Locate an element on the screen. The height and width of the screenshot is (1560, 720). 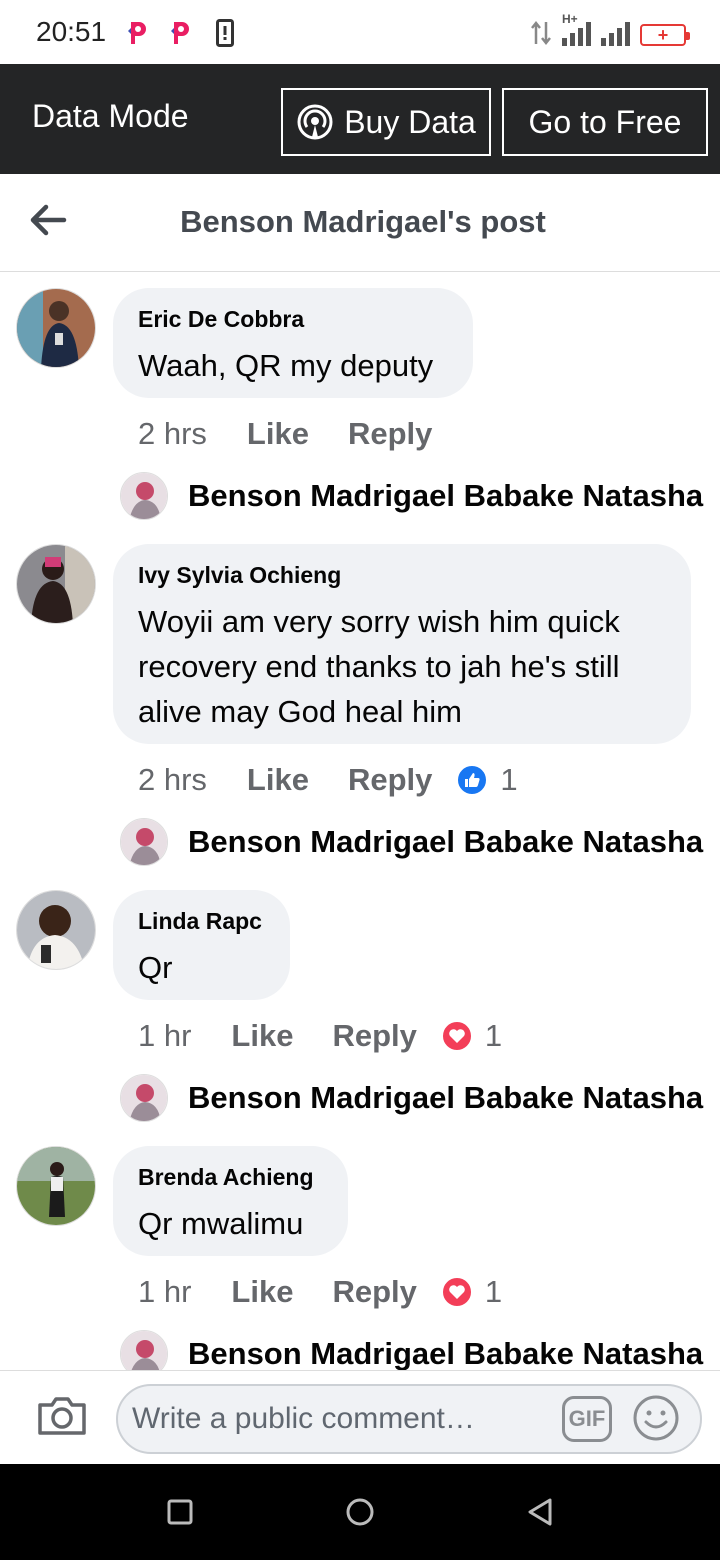
like-reaction-icon is located at coordinates (472, 780).